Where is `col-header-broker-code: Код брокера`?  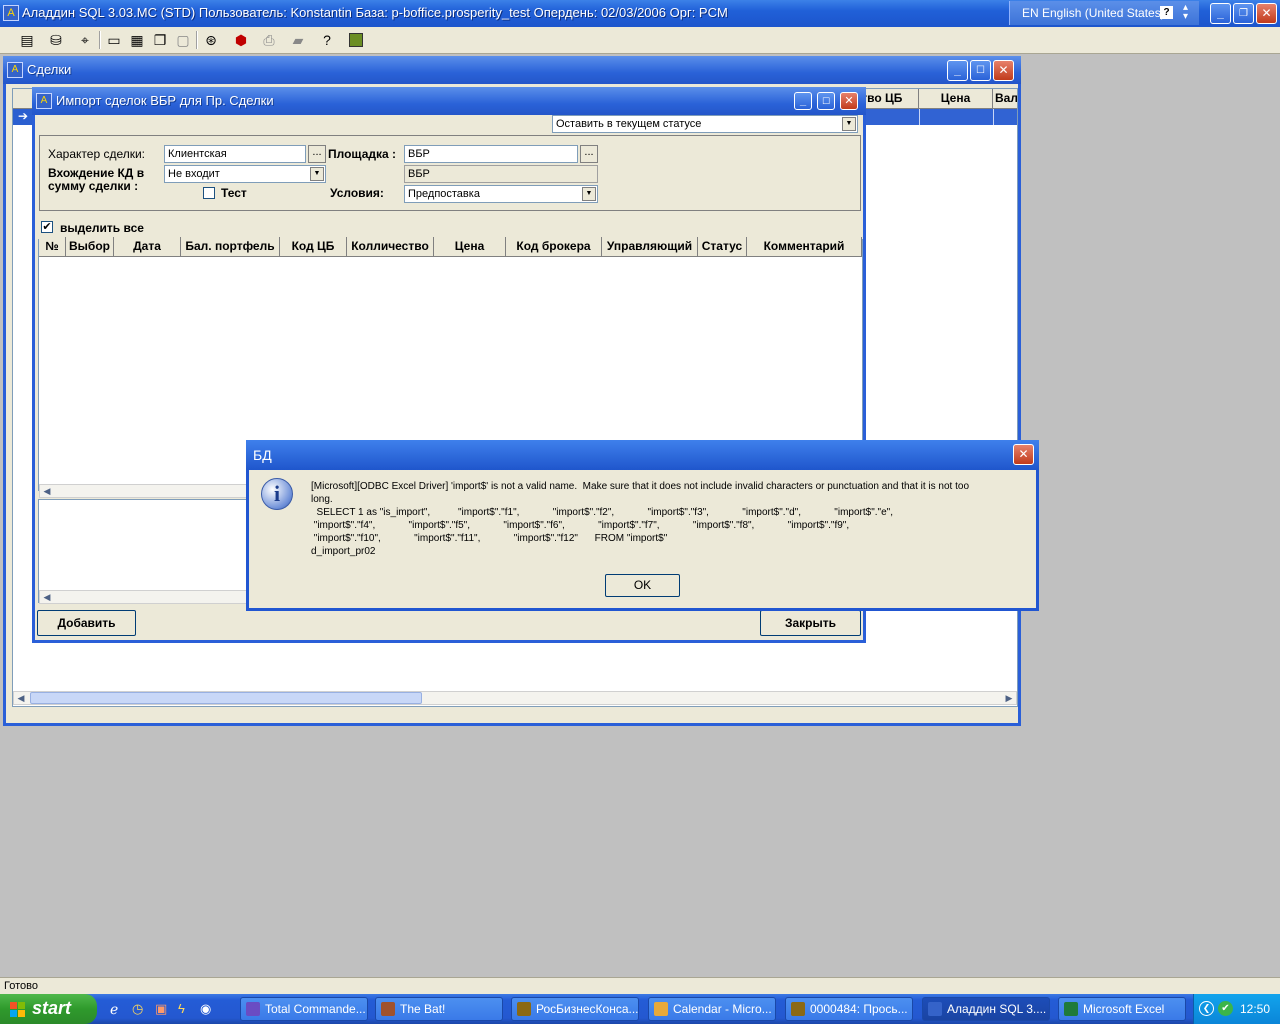
col-header-broker-code: Код брокера is located at coordinates (554, 247).